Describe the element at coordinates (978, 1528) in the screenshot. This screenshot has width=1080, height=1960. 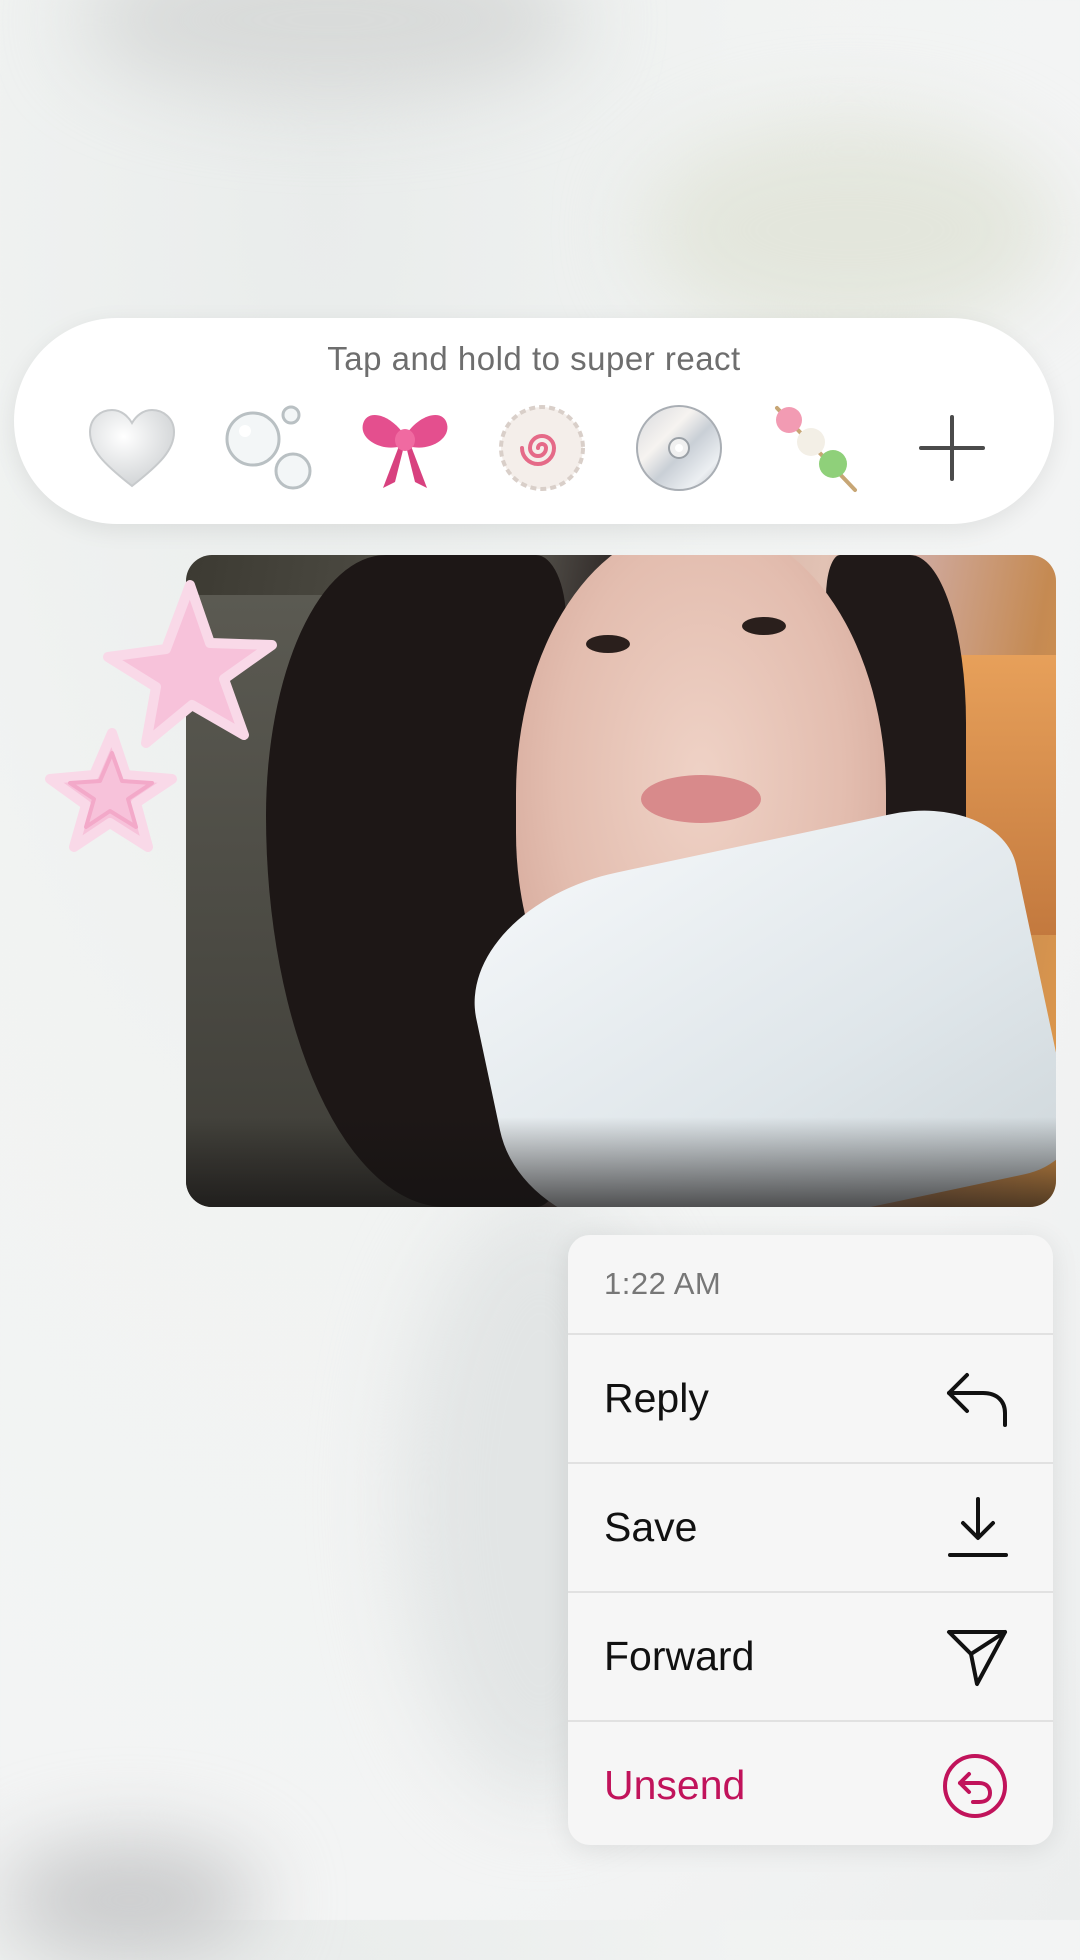
I see `download-icon` at that location.